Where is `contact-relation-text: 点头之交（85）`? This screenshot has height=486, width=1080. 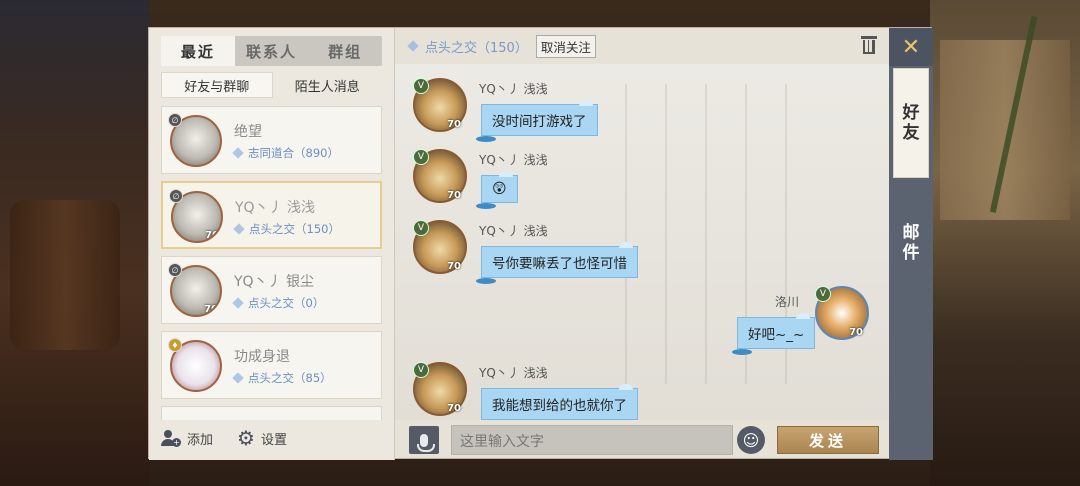
contact-relation-text: 点头之交（85） is located at coordinates (290, 378).